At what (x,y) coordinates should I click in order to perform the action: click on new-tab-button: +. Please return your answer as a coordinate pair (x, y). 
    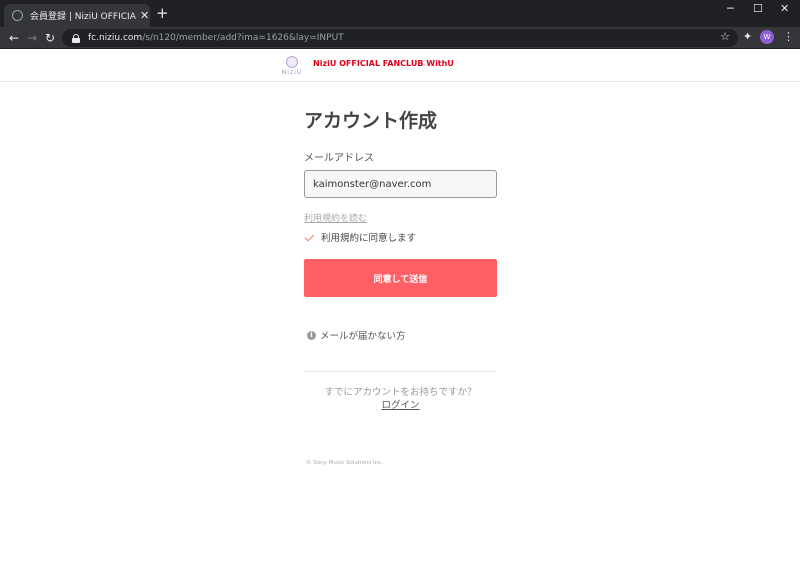
    Looking at the image, I should click on (162, 13).